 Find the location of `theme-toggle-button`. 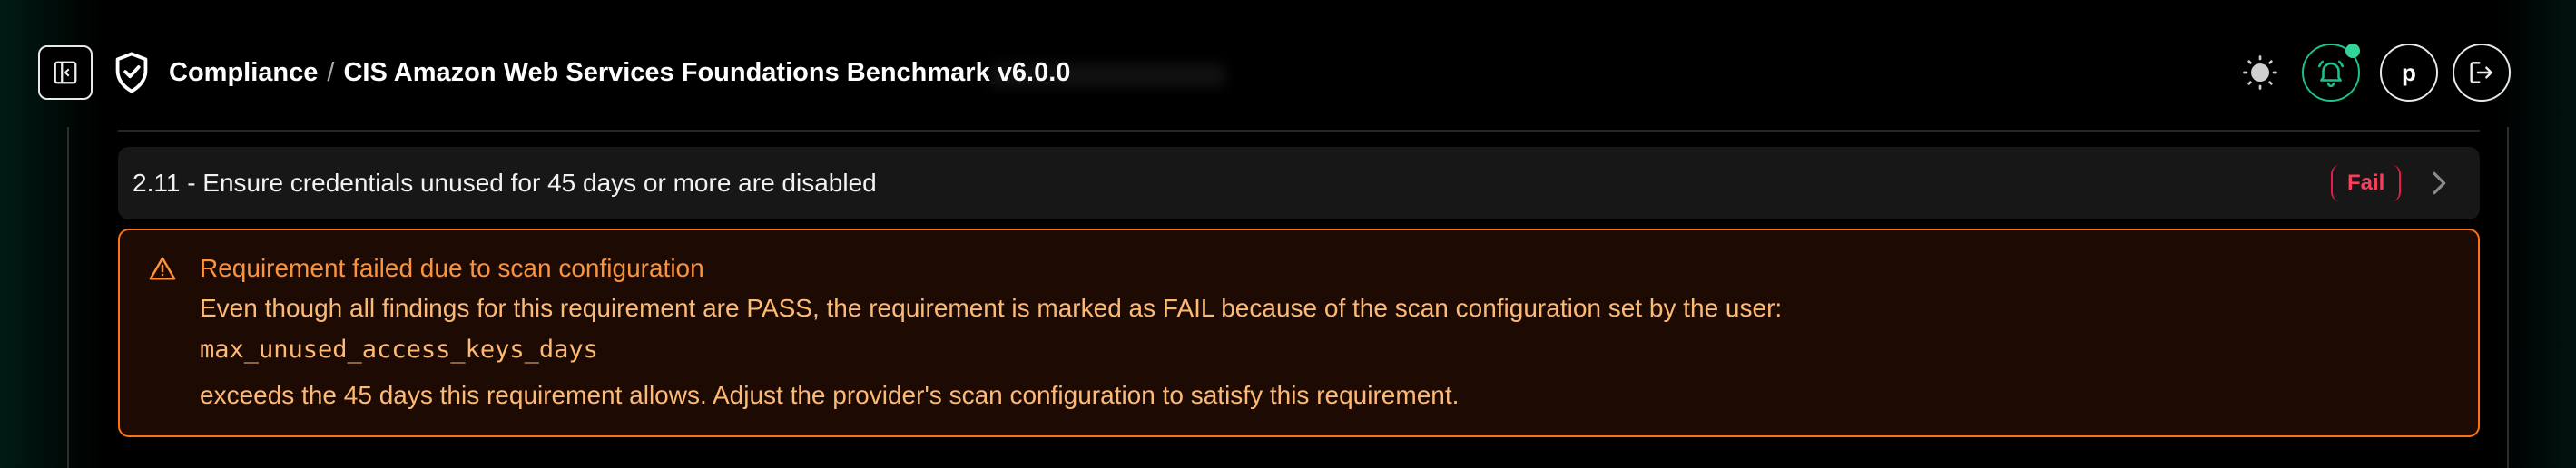

theme-toggle-button is located at coordinates (2260, 73).